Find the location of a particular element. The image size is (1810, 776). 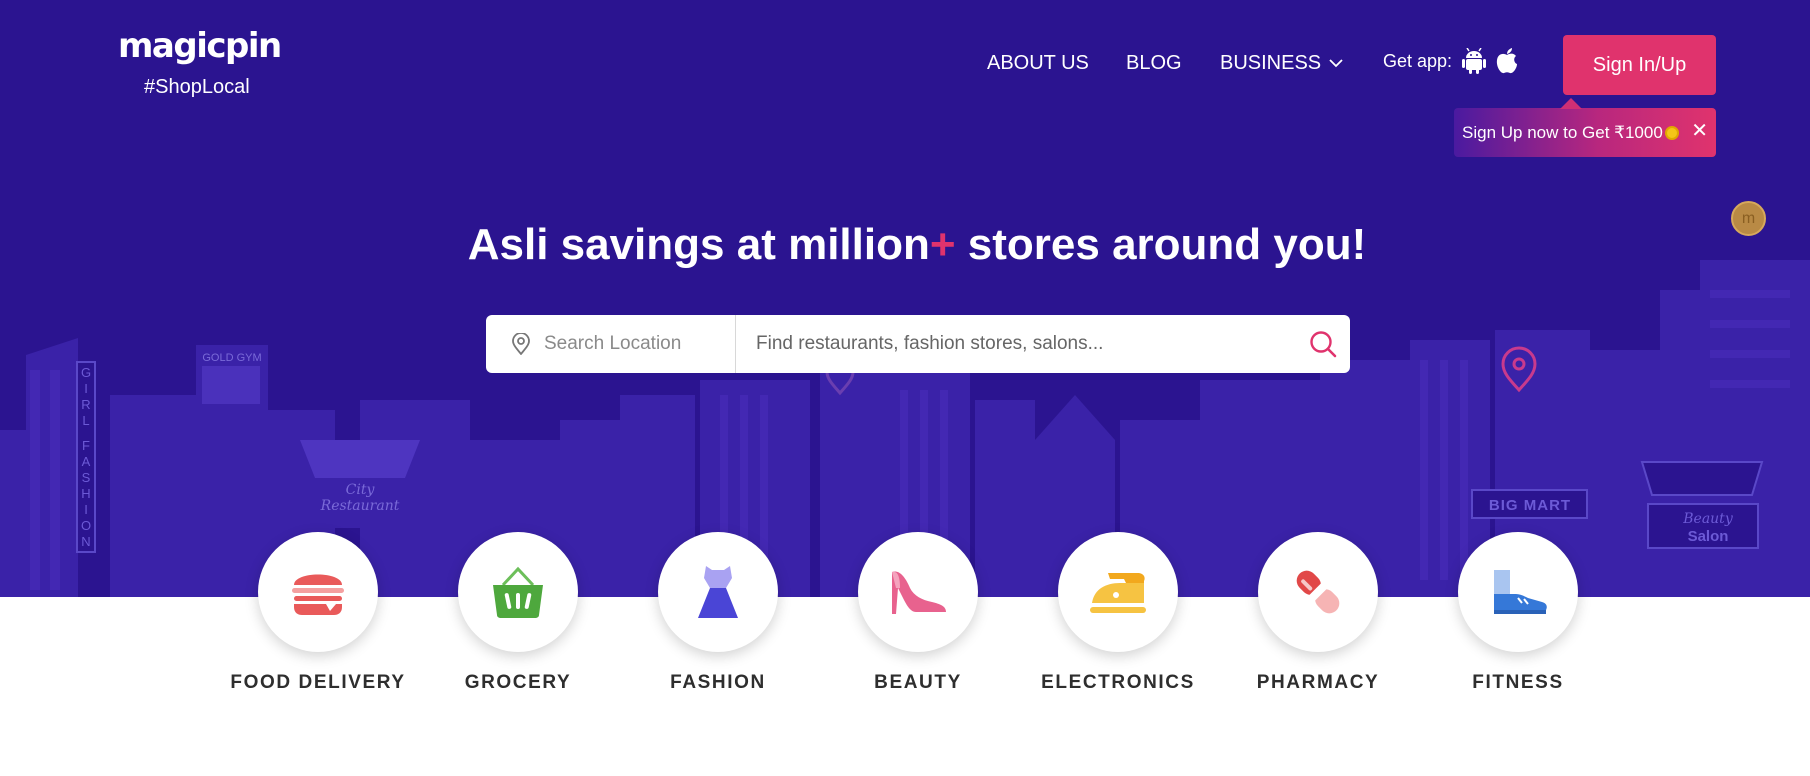

category-grocery: GROCERY is located at coordinates (518, 613).